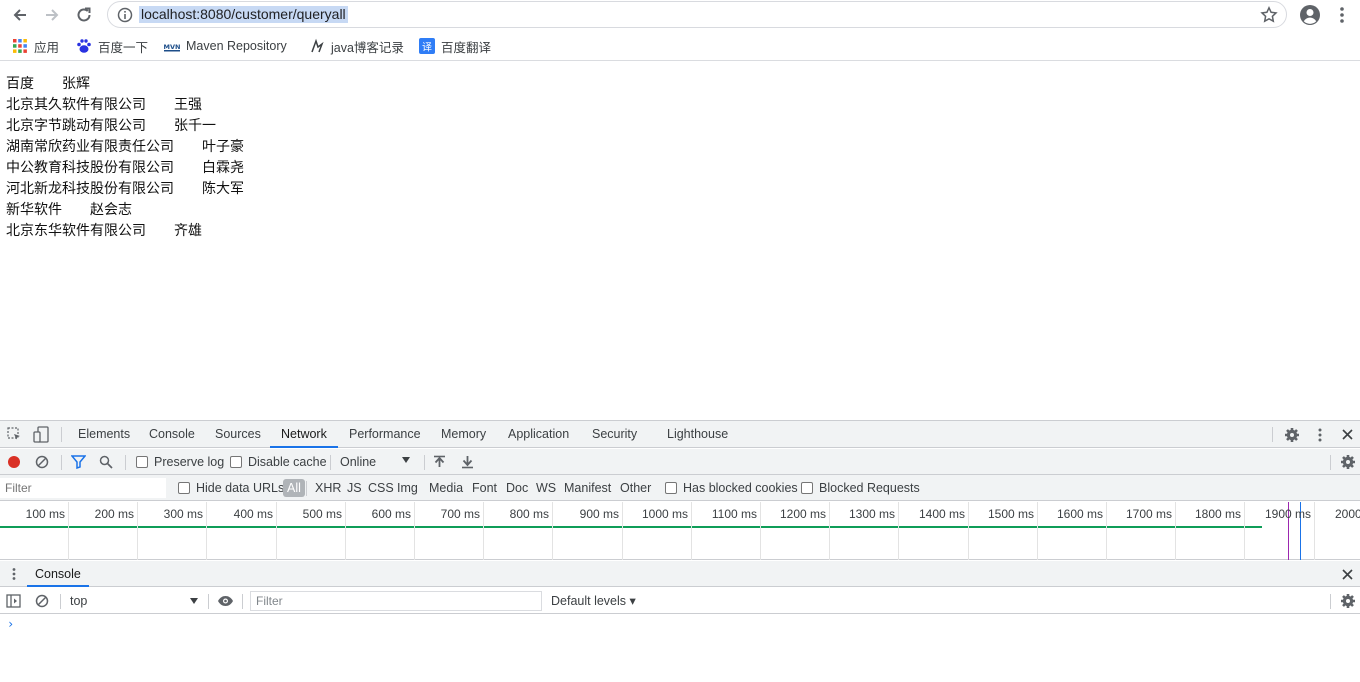 This screenshot has height=682, width=1360. What do you see at coordinates (439, 462) in the screenshot?
I see `import-har-icon` at bounding box center [439, 462].